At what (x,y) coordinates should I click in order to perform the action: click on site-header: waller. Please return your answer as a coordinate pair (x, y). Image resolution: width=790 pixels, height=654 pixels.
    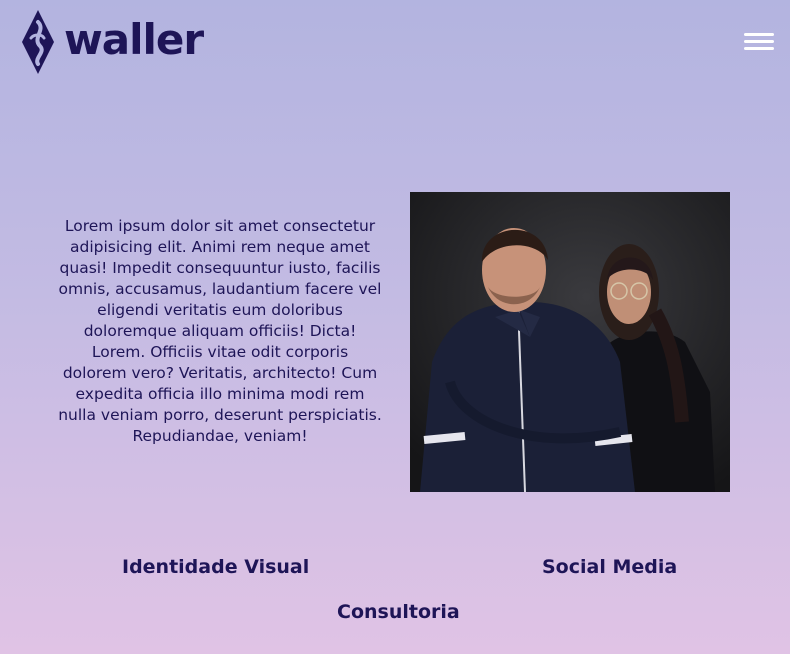
    Looking at the image, I should click on (395, 45).